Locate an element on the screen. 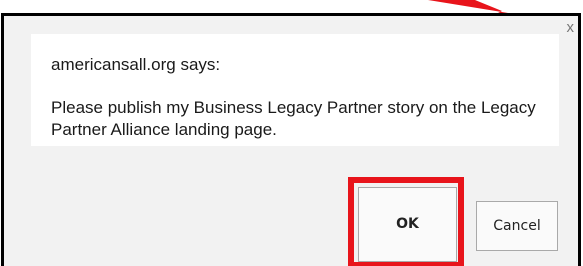 The width and height of the screenshot is (583, 266). ok-button: OK is located at coordinates (407, 224).